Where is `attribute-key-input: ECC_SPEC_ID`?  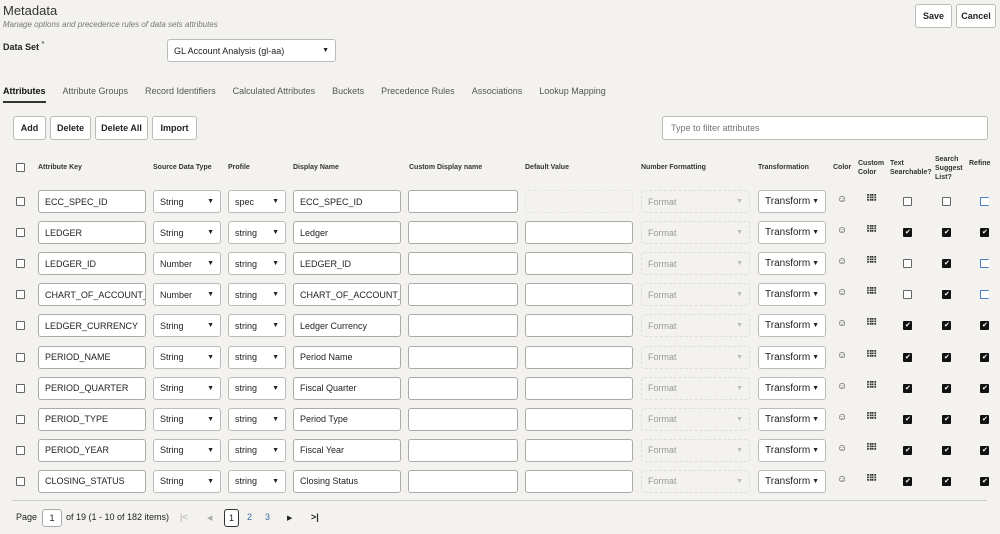 attribute-key-input: ECC_SPEC_ID is located at coordinates (92, 201).